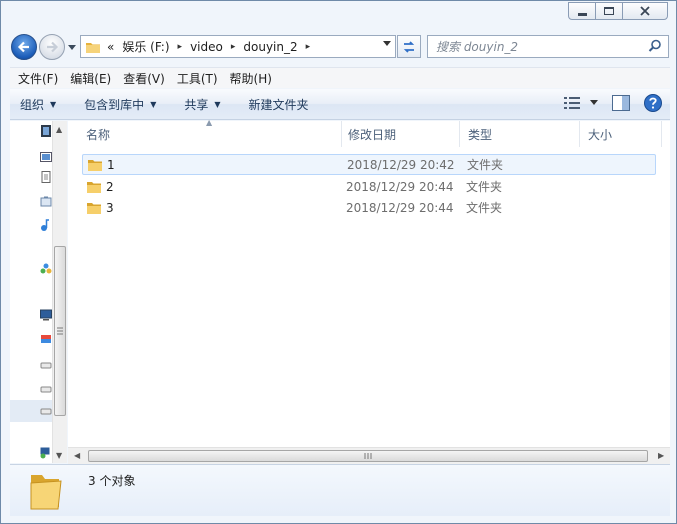  I want to click on preview-pane-button, so click(621, 103).